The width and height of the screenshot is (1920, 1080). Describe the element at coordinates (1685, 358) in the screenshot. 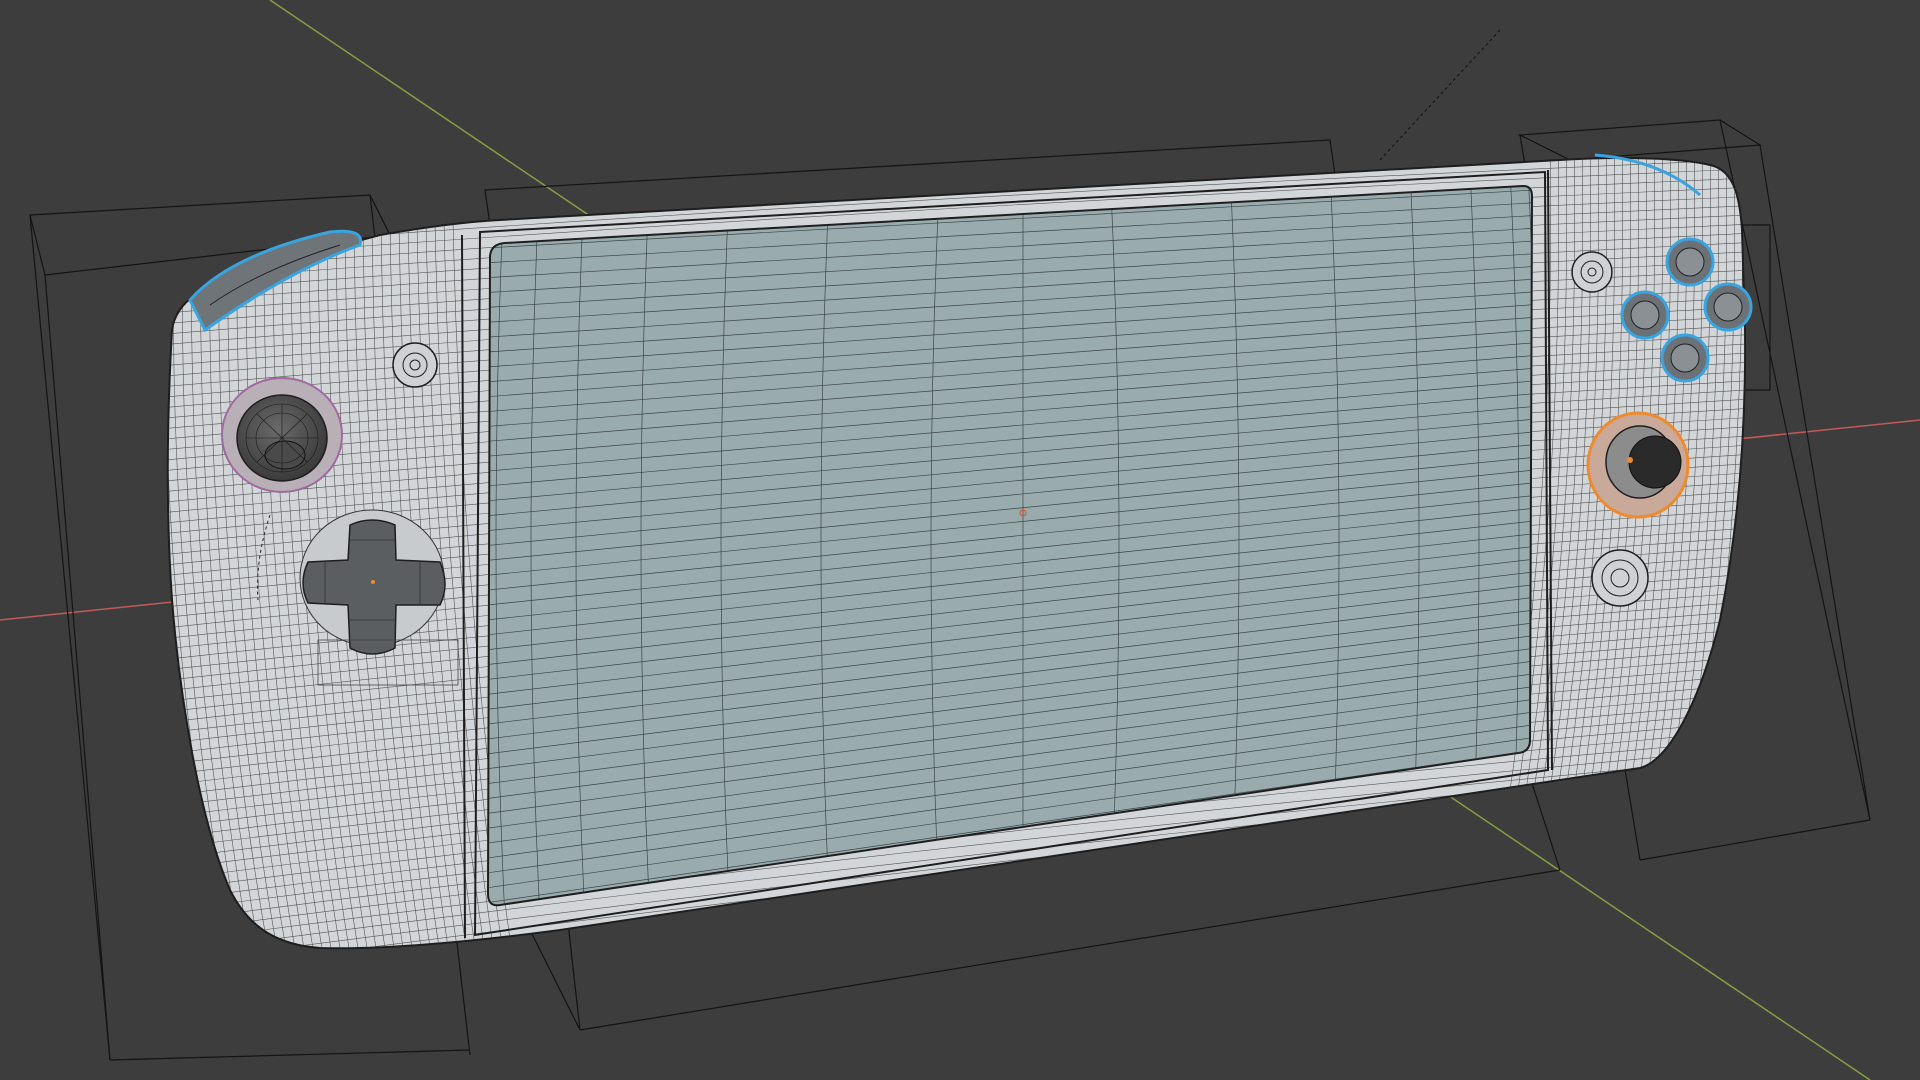

I see `face-button-a` at that location.